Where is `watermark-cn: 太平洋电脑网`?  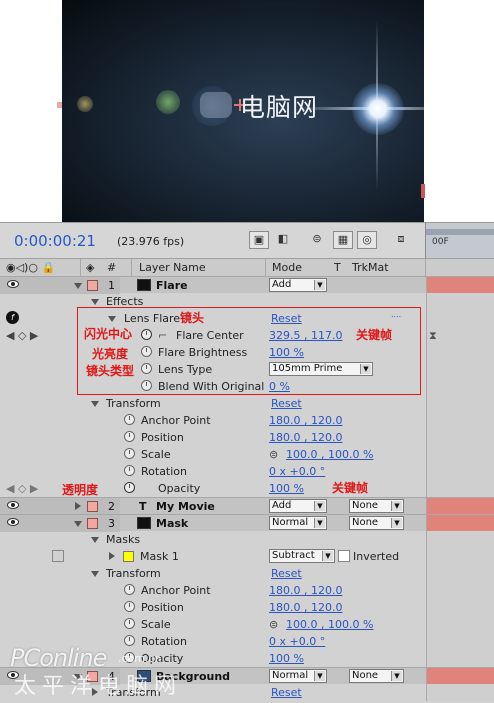 watermark-cn: 太平洋电脑网 is located at coordinates (98, 686).